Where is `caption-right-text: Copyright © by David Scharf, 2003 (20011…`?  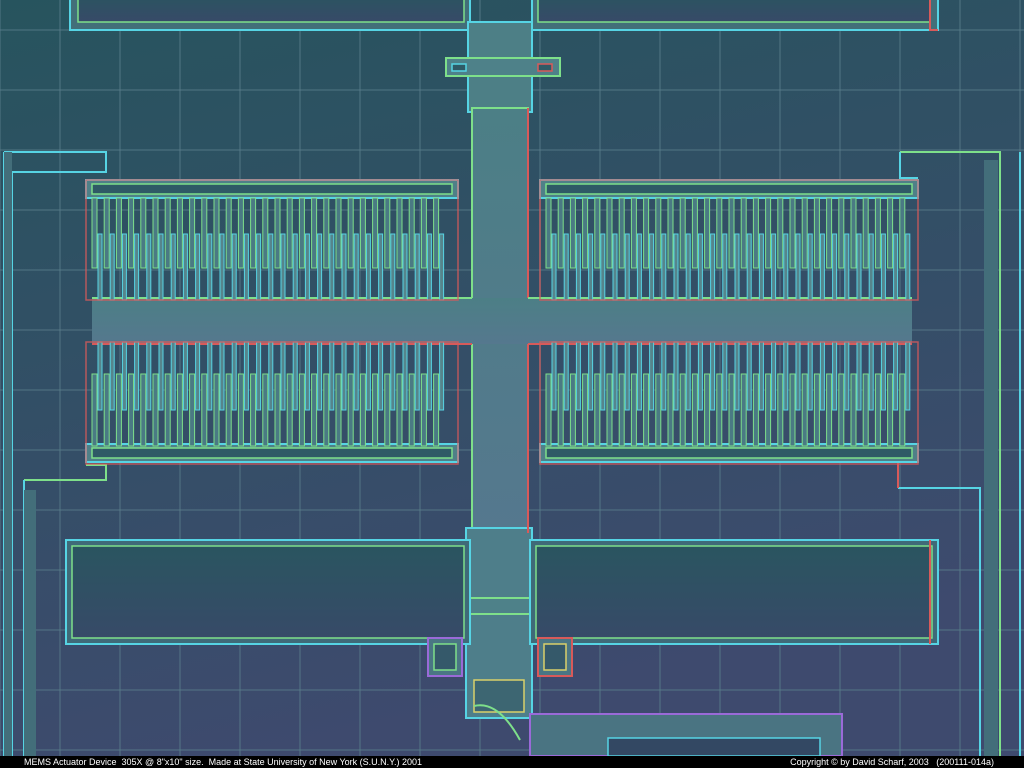 caption-right-text: Copyright © by David Scharf, 2003 (20011… is located at coordinates (892, 762).